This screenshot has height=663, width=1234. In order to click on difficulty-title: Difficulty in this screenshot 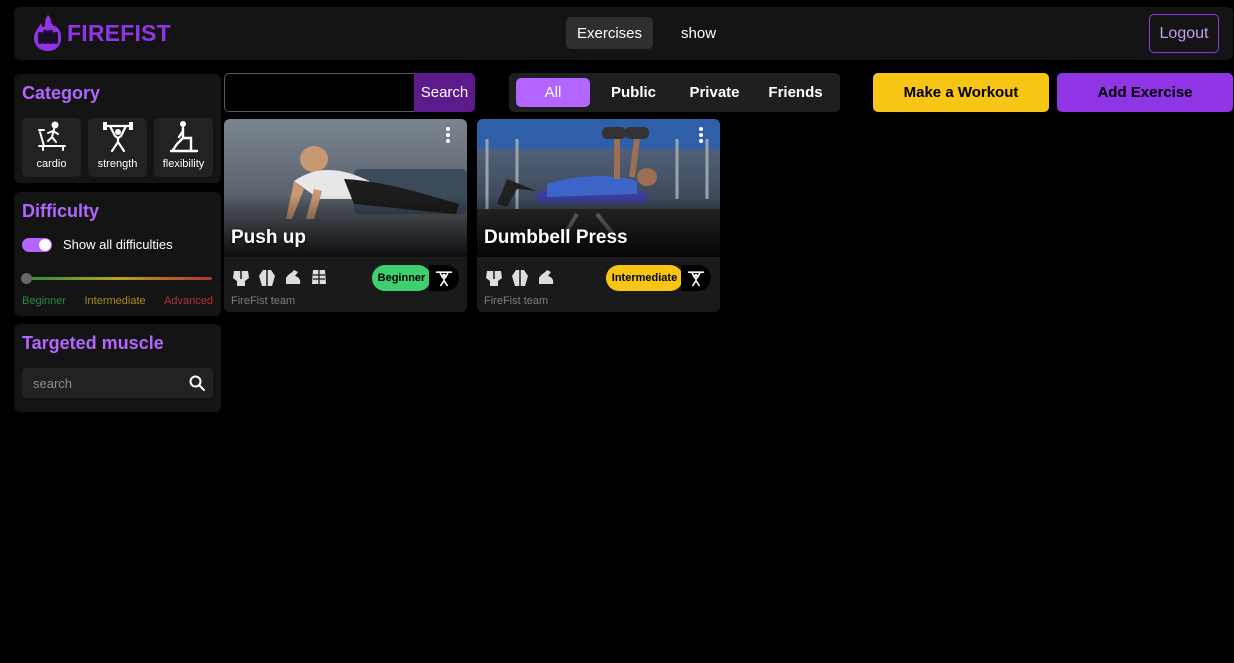, I will do `click(61, 211)`.